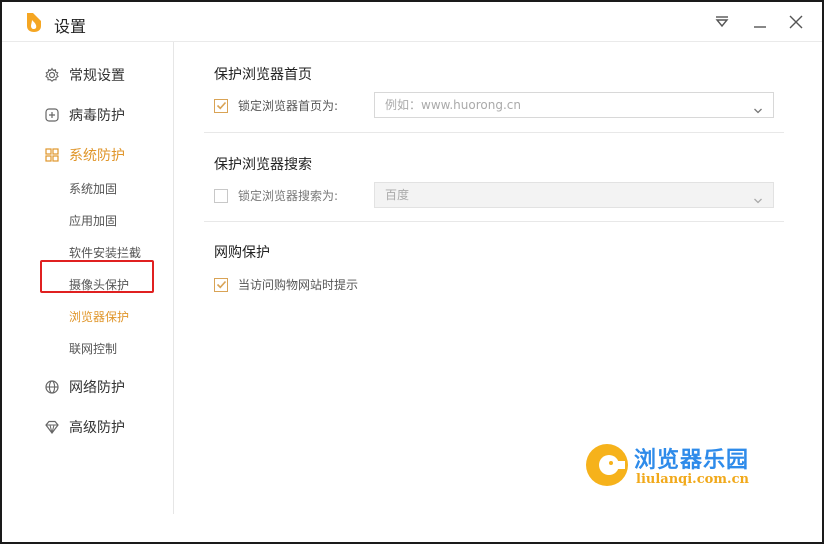 The image size is (824, 544). Describe the element at coordinates (97, 116) in the screenshot. I see `sidebar-item-label: 病毒防护` at that location.